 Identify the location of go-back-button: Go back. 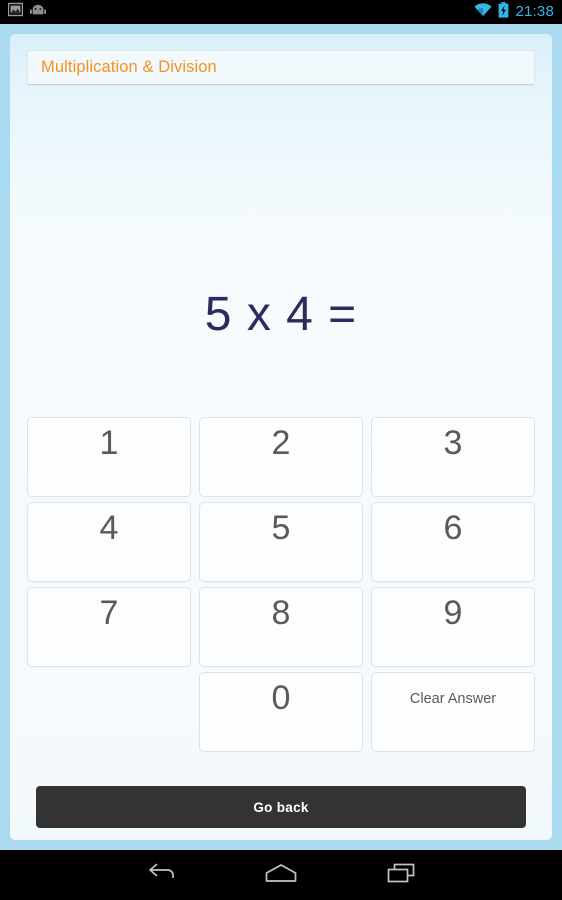
(281, 807).